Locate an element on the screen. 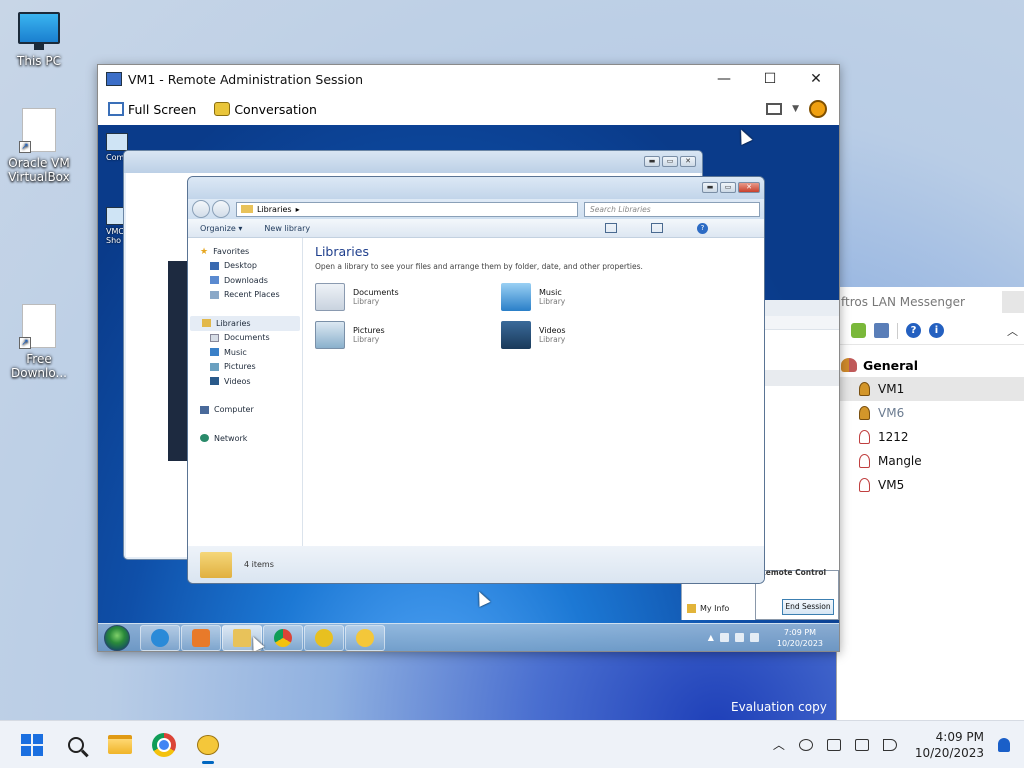 The height and width of the screenshot is (768, 1024). messenger-close-button is located at coordinates (1013, 302).